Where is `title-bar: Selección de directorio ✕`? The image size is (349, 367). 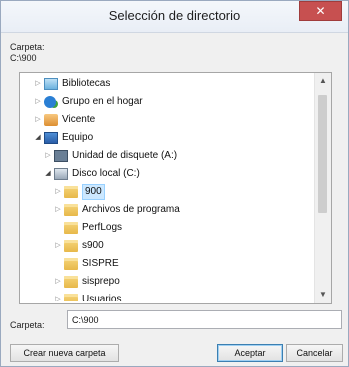 title-bar: Selección de directorio ✕ is located at coordinates (174, 17).